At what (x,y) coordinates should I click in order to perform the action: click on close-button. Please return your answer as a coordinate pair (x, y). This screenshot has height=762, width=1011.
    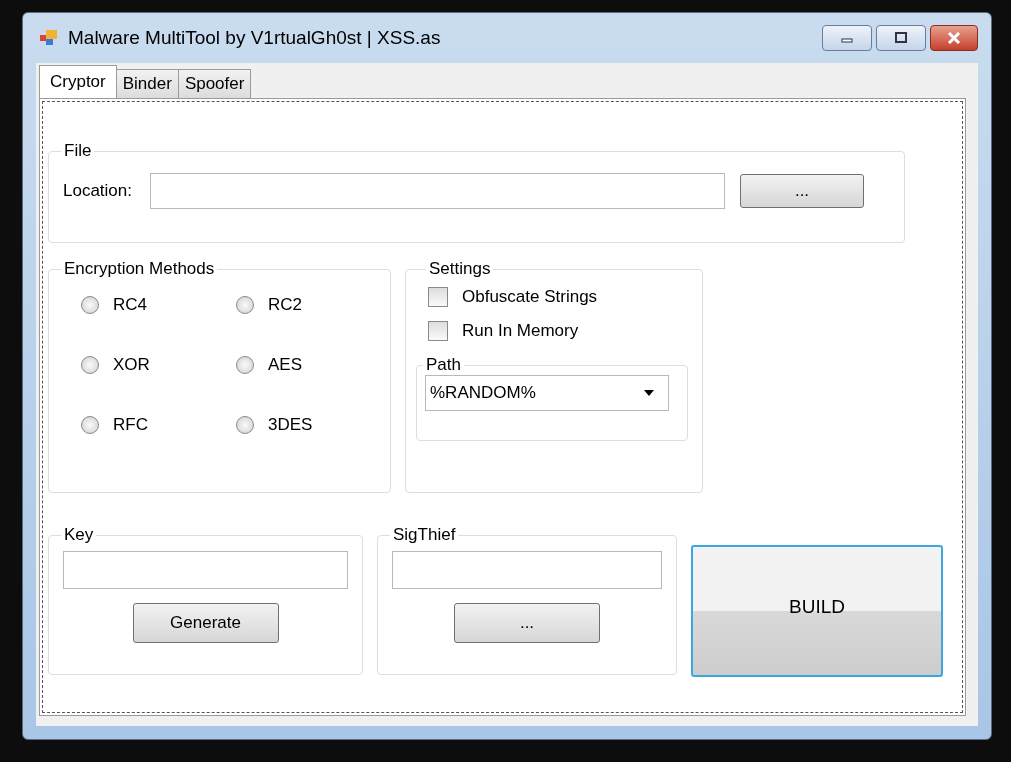
    Looking at the image, I should click on (954, 38).